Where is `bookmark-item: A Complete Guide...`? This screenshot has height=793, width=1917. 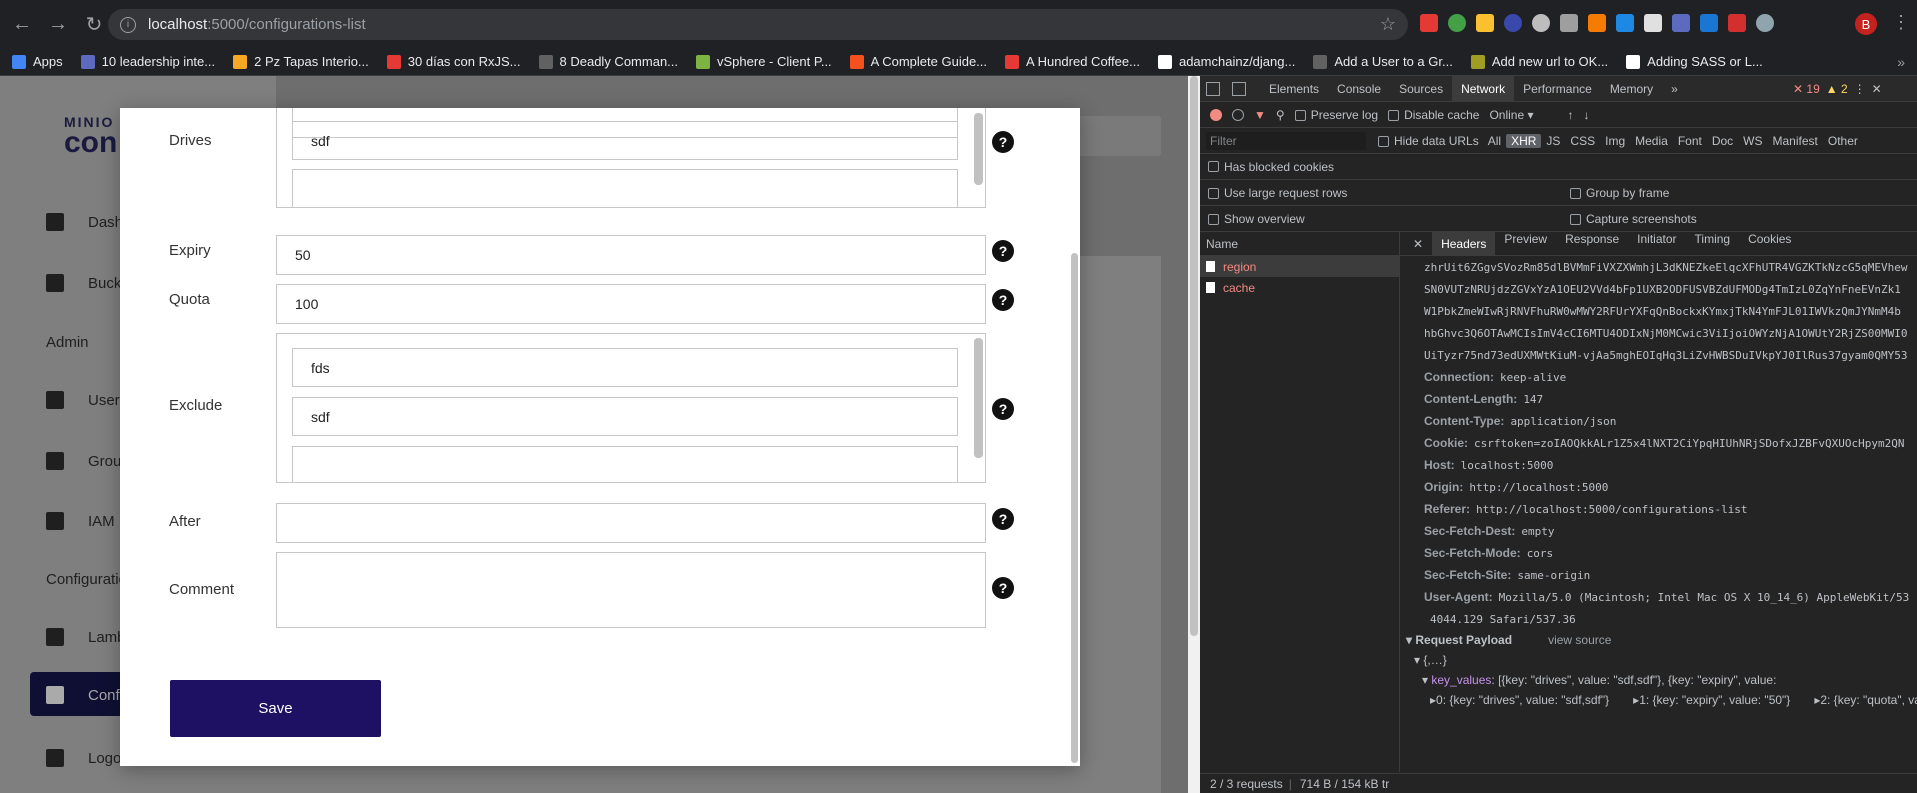 bookmark-item: A Complete Guide... is located at coordinates (918, 61).